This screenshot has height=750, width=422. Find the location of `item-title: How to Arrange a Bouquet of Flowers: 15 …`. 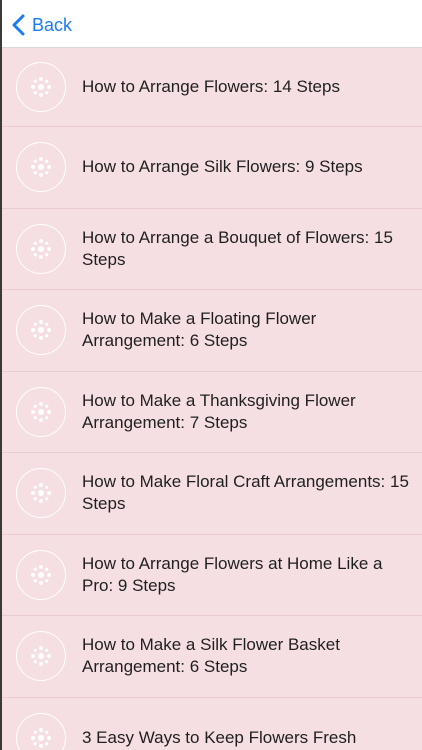

item-title: How to Arrange a Bouquet of Flowers: 15 … is located at coordinates (237, 248).